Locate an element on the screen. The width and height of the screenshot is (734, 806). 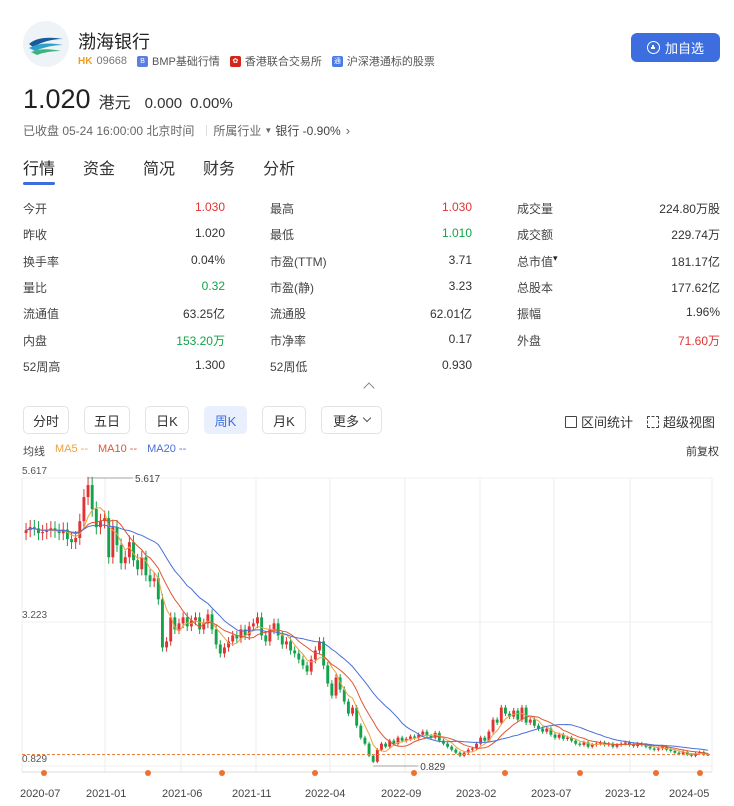
period-weekly: 周K is located at coordinates (225, 420).